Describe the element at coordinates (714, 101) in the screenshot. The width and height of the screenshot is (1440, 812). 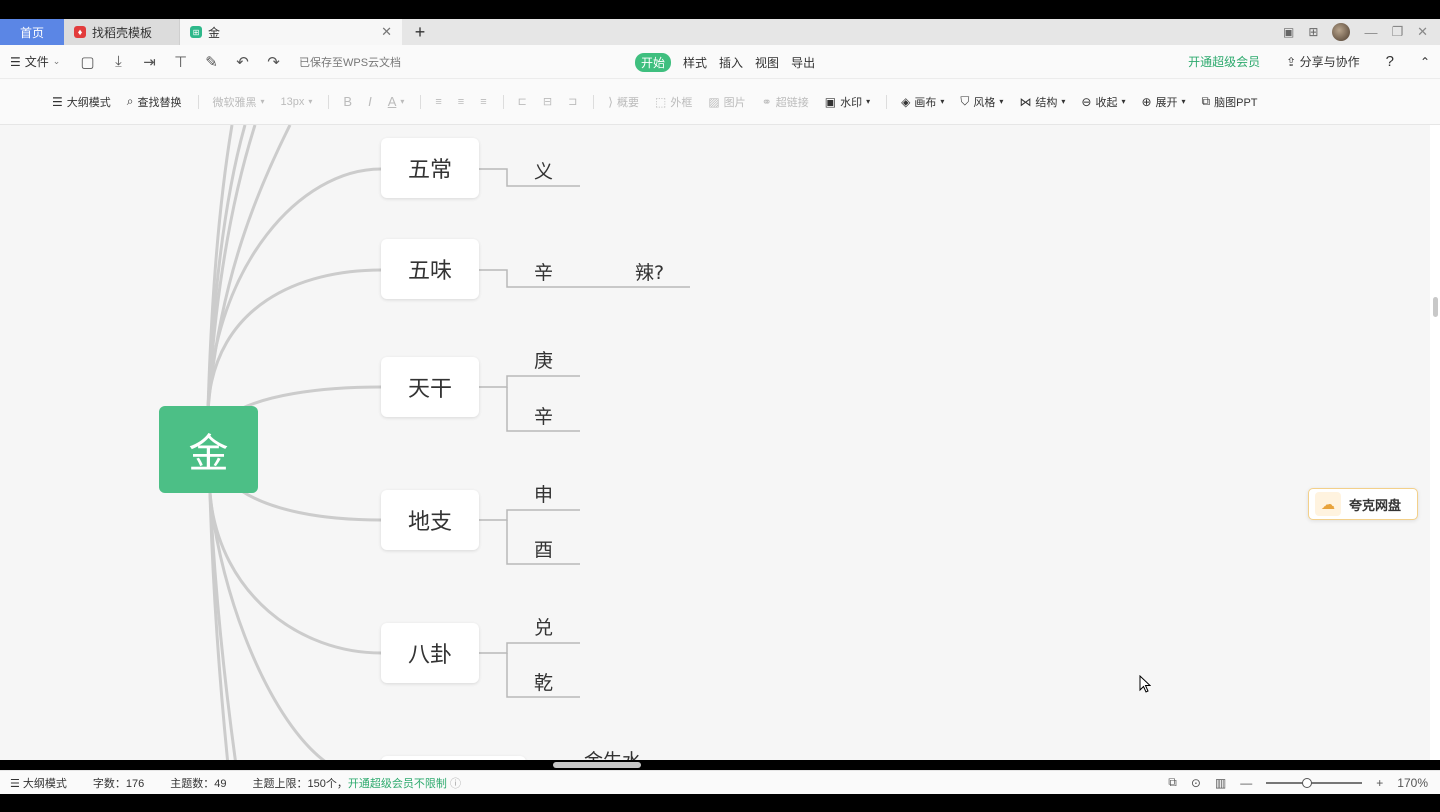
I see `image-icon: ▨` at that location.